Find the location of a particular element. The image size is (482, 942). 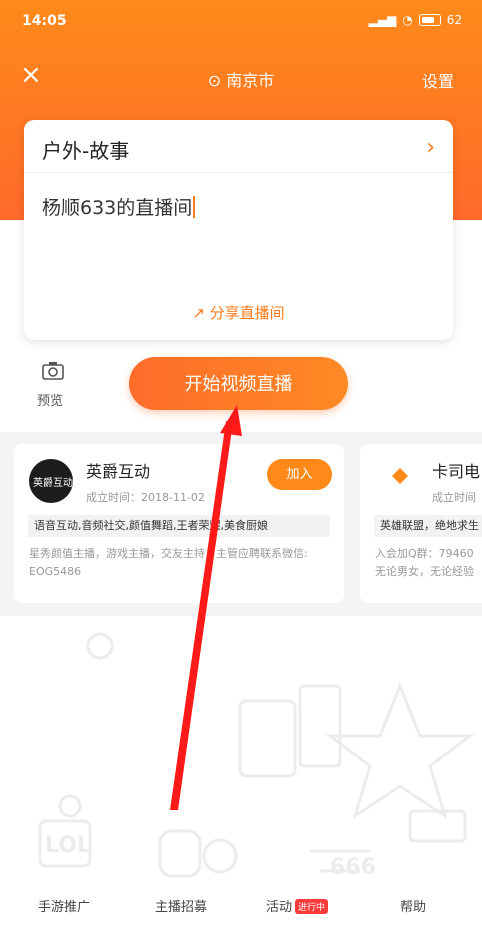

guild-description-line: 无论男女，无论经验 is located at coordinates (424, 571).